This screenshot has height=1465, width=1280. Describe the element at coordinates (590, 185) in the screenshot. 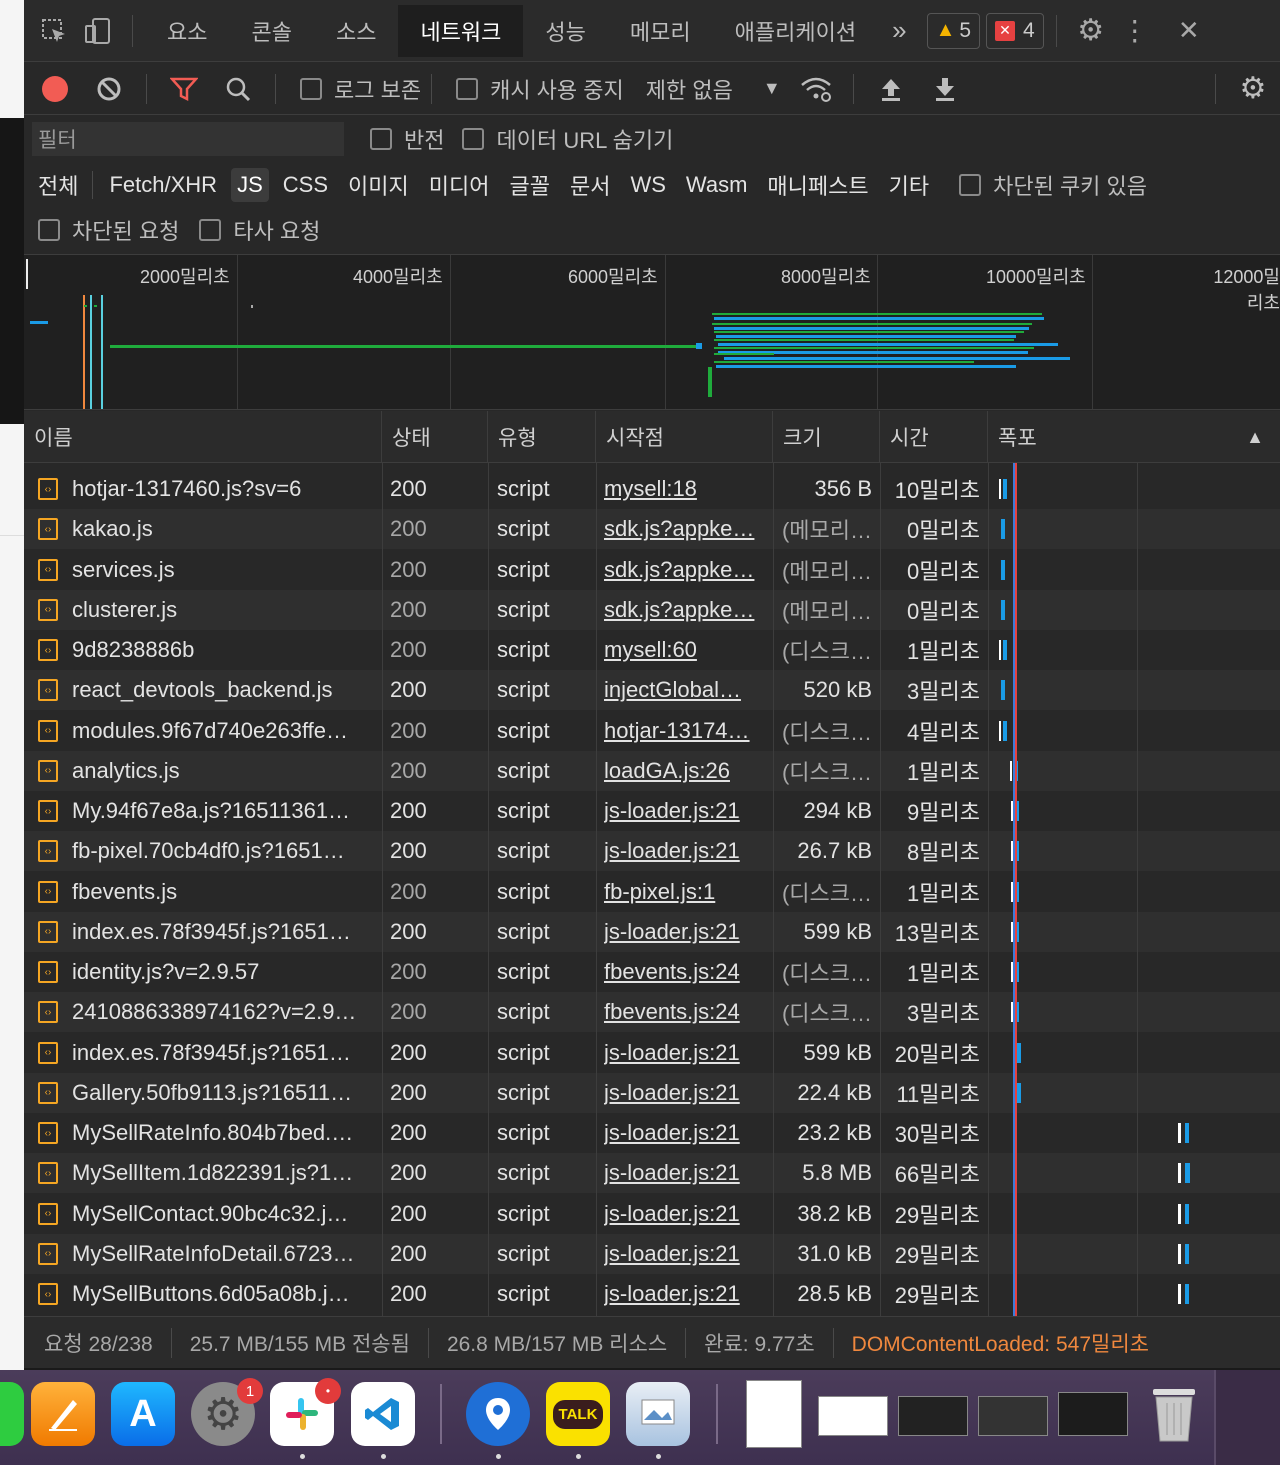

I see `type-filter-doc: 문서` at that location.